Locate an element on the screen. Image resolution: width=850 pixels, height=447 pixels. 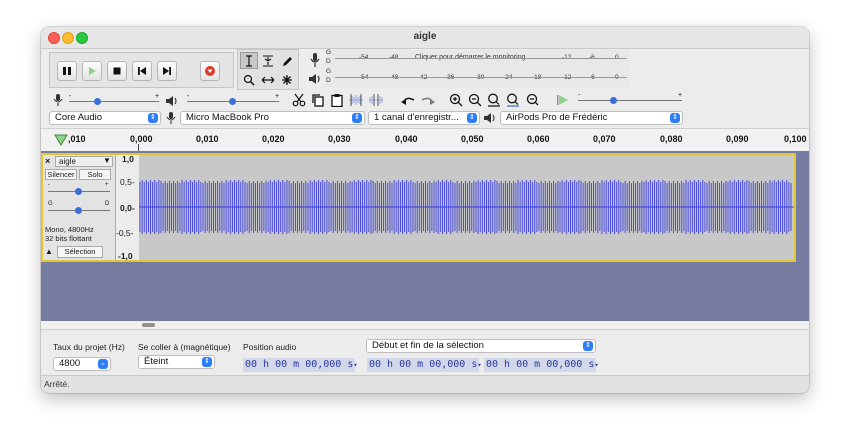
zoom-selection-icon is located at coordinates (494, 100).